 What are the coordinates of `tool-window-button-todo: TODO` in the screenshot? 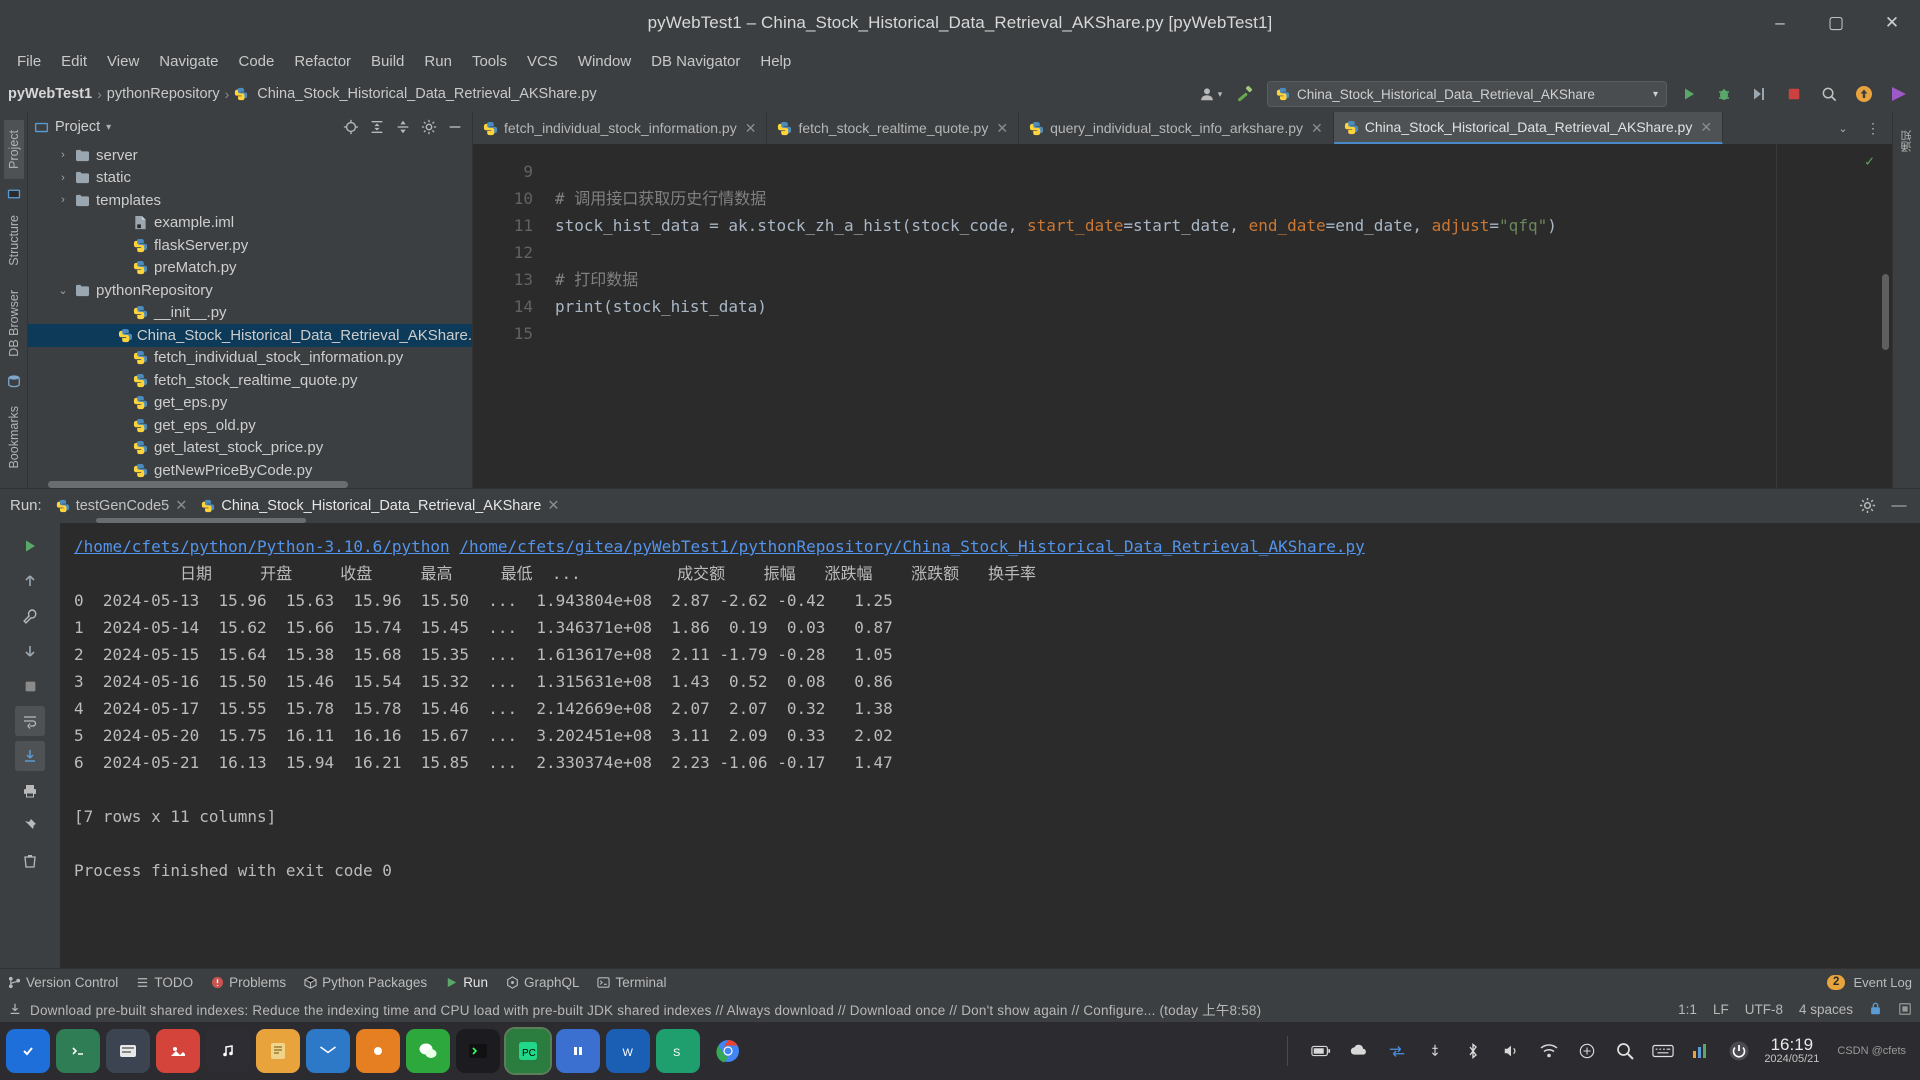 It's located at (164, 982).